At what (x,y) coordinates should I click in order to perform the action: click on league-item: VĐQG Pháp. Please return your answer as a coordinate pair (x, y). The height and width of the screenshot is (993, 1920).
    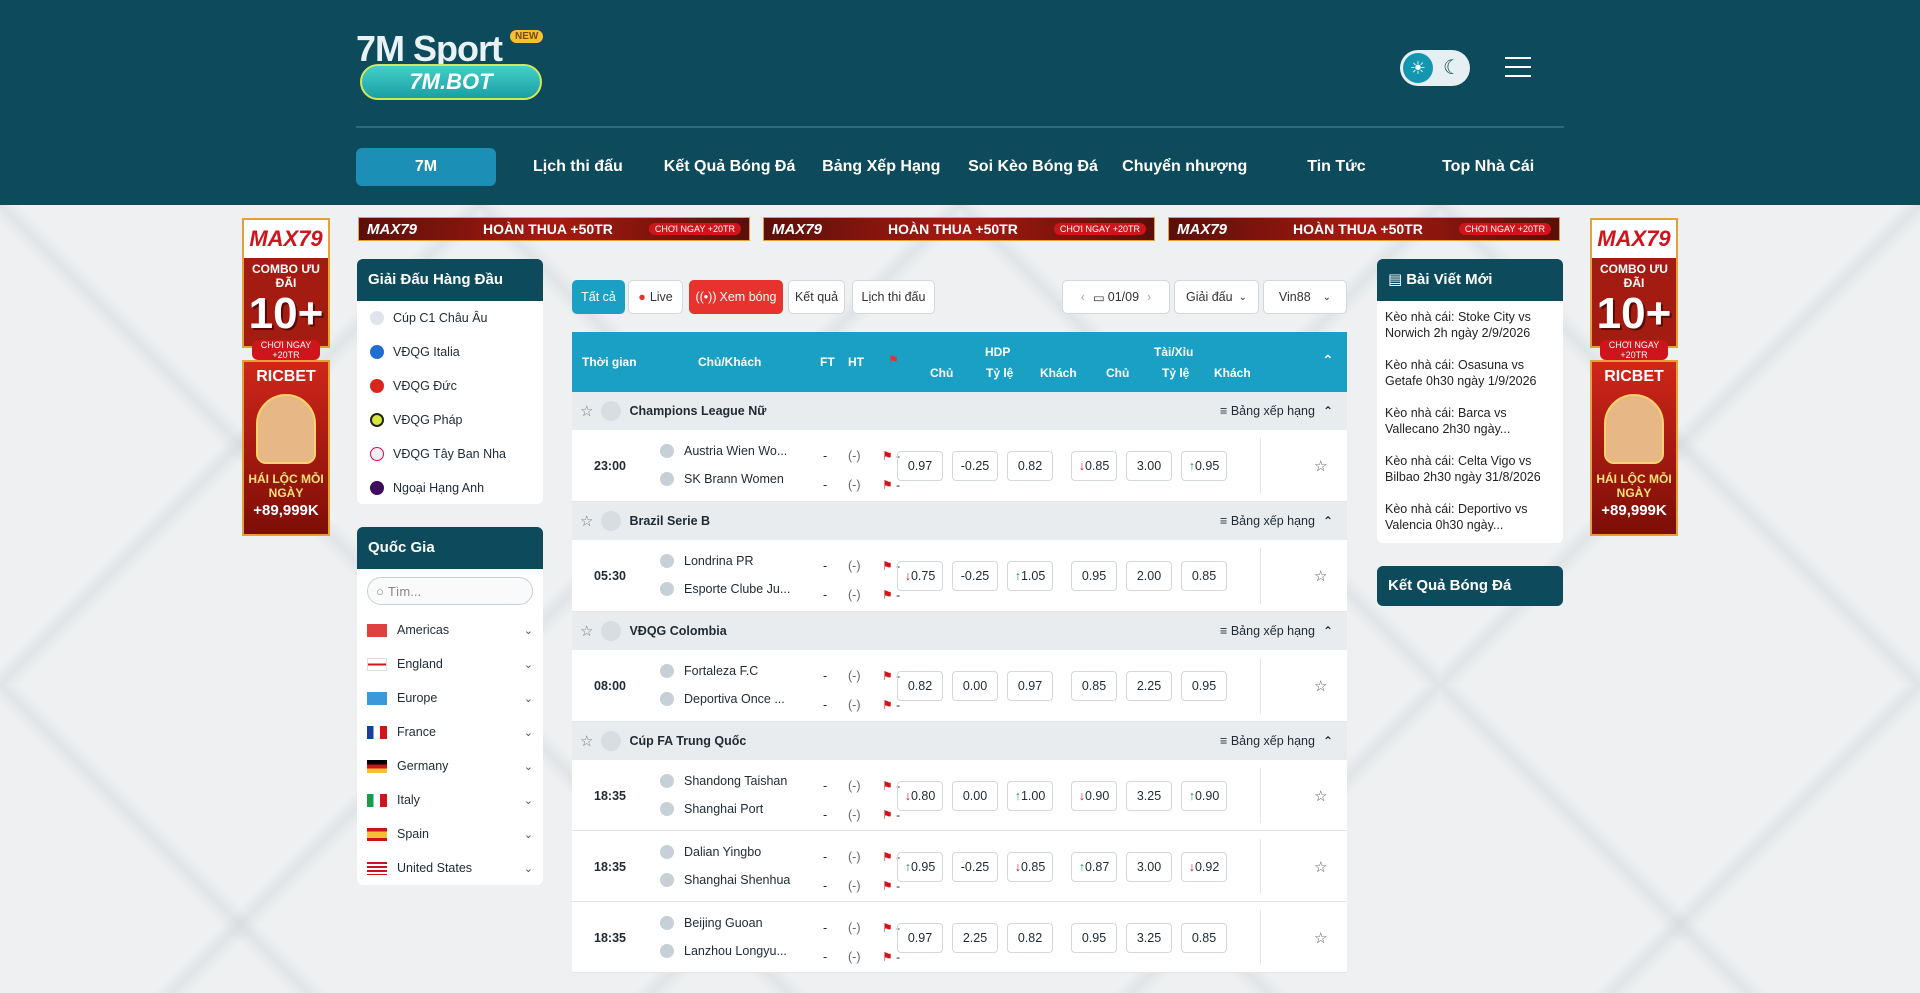
    Looking at the image, I should click on (450, 420).